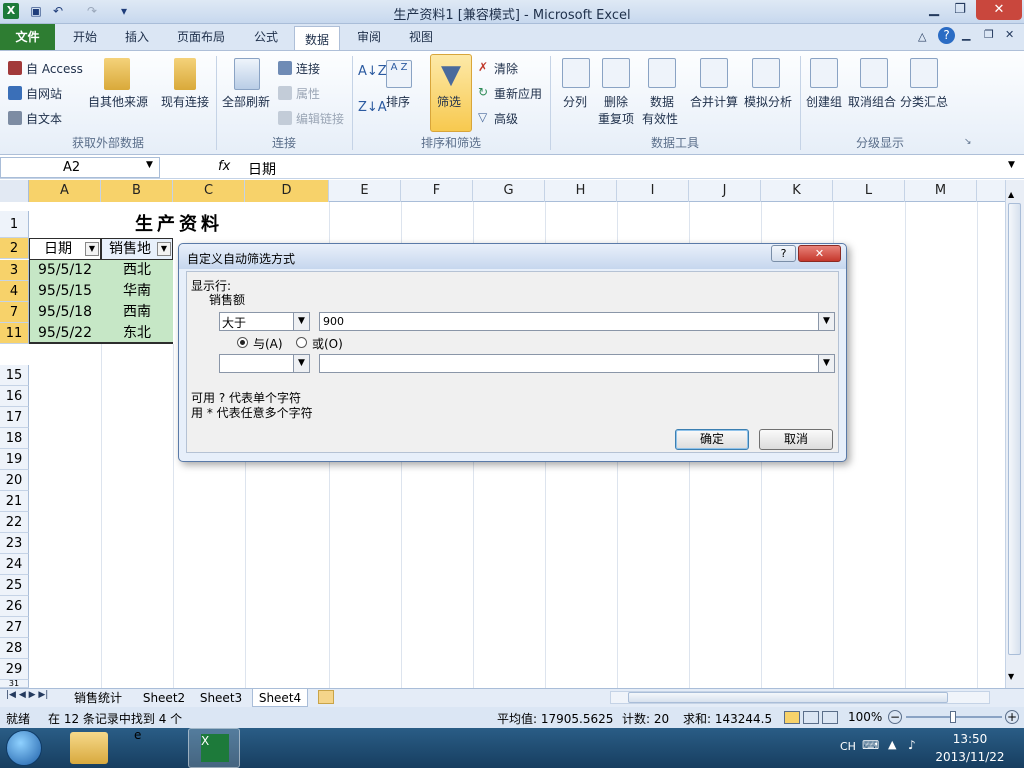 Image resolution: width=1024 pixels, height=768 pixels. Describe the element at coordinates (14, 564) in the screenshot. I see `row-header: 24` at that location.